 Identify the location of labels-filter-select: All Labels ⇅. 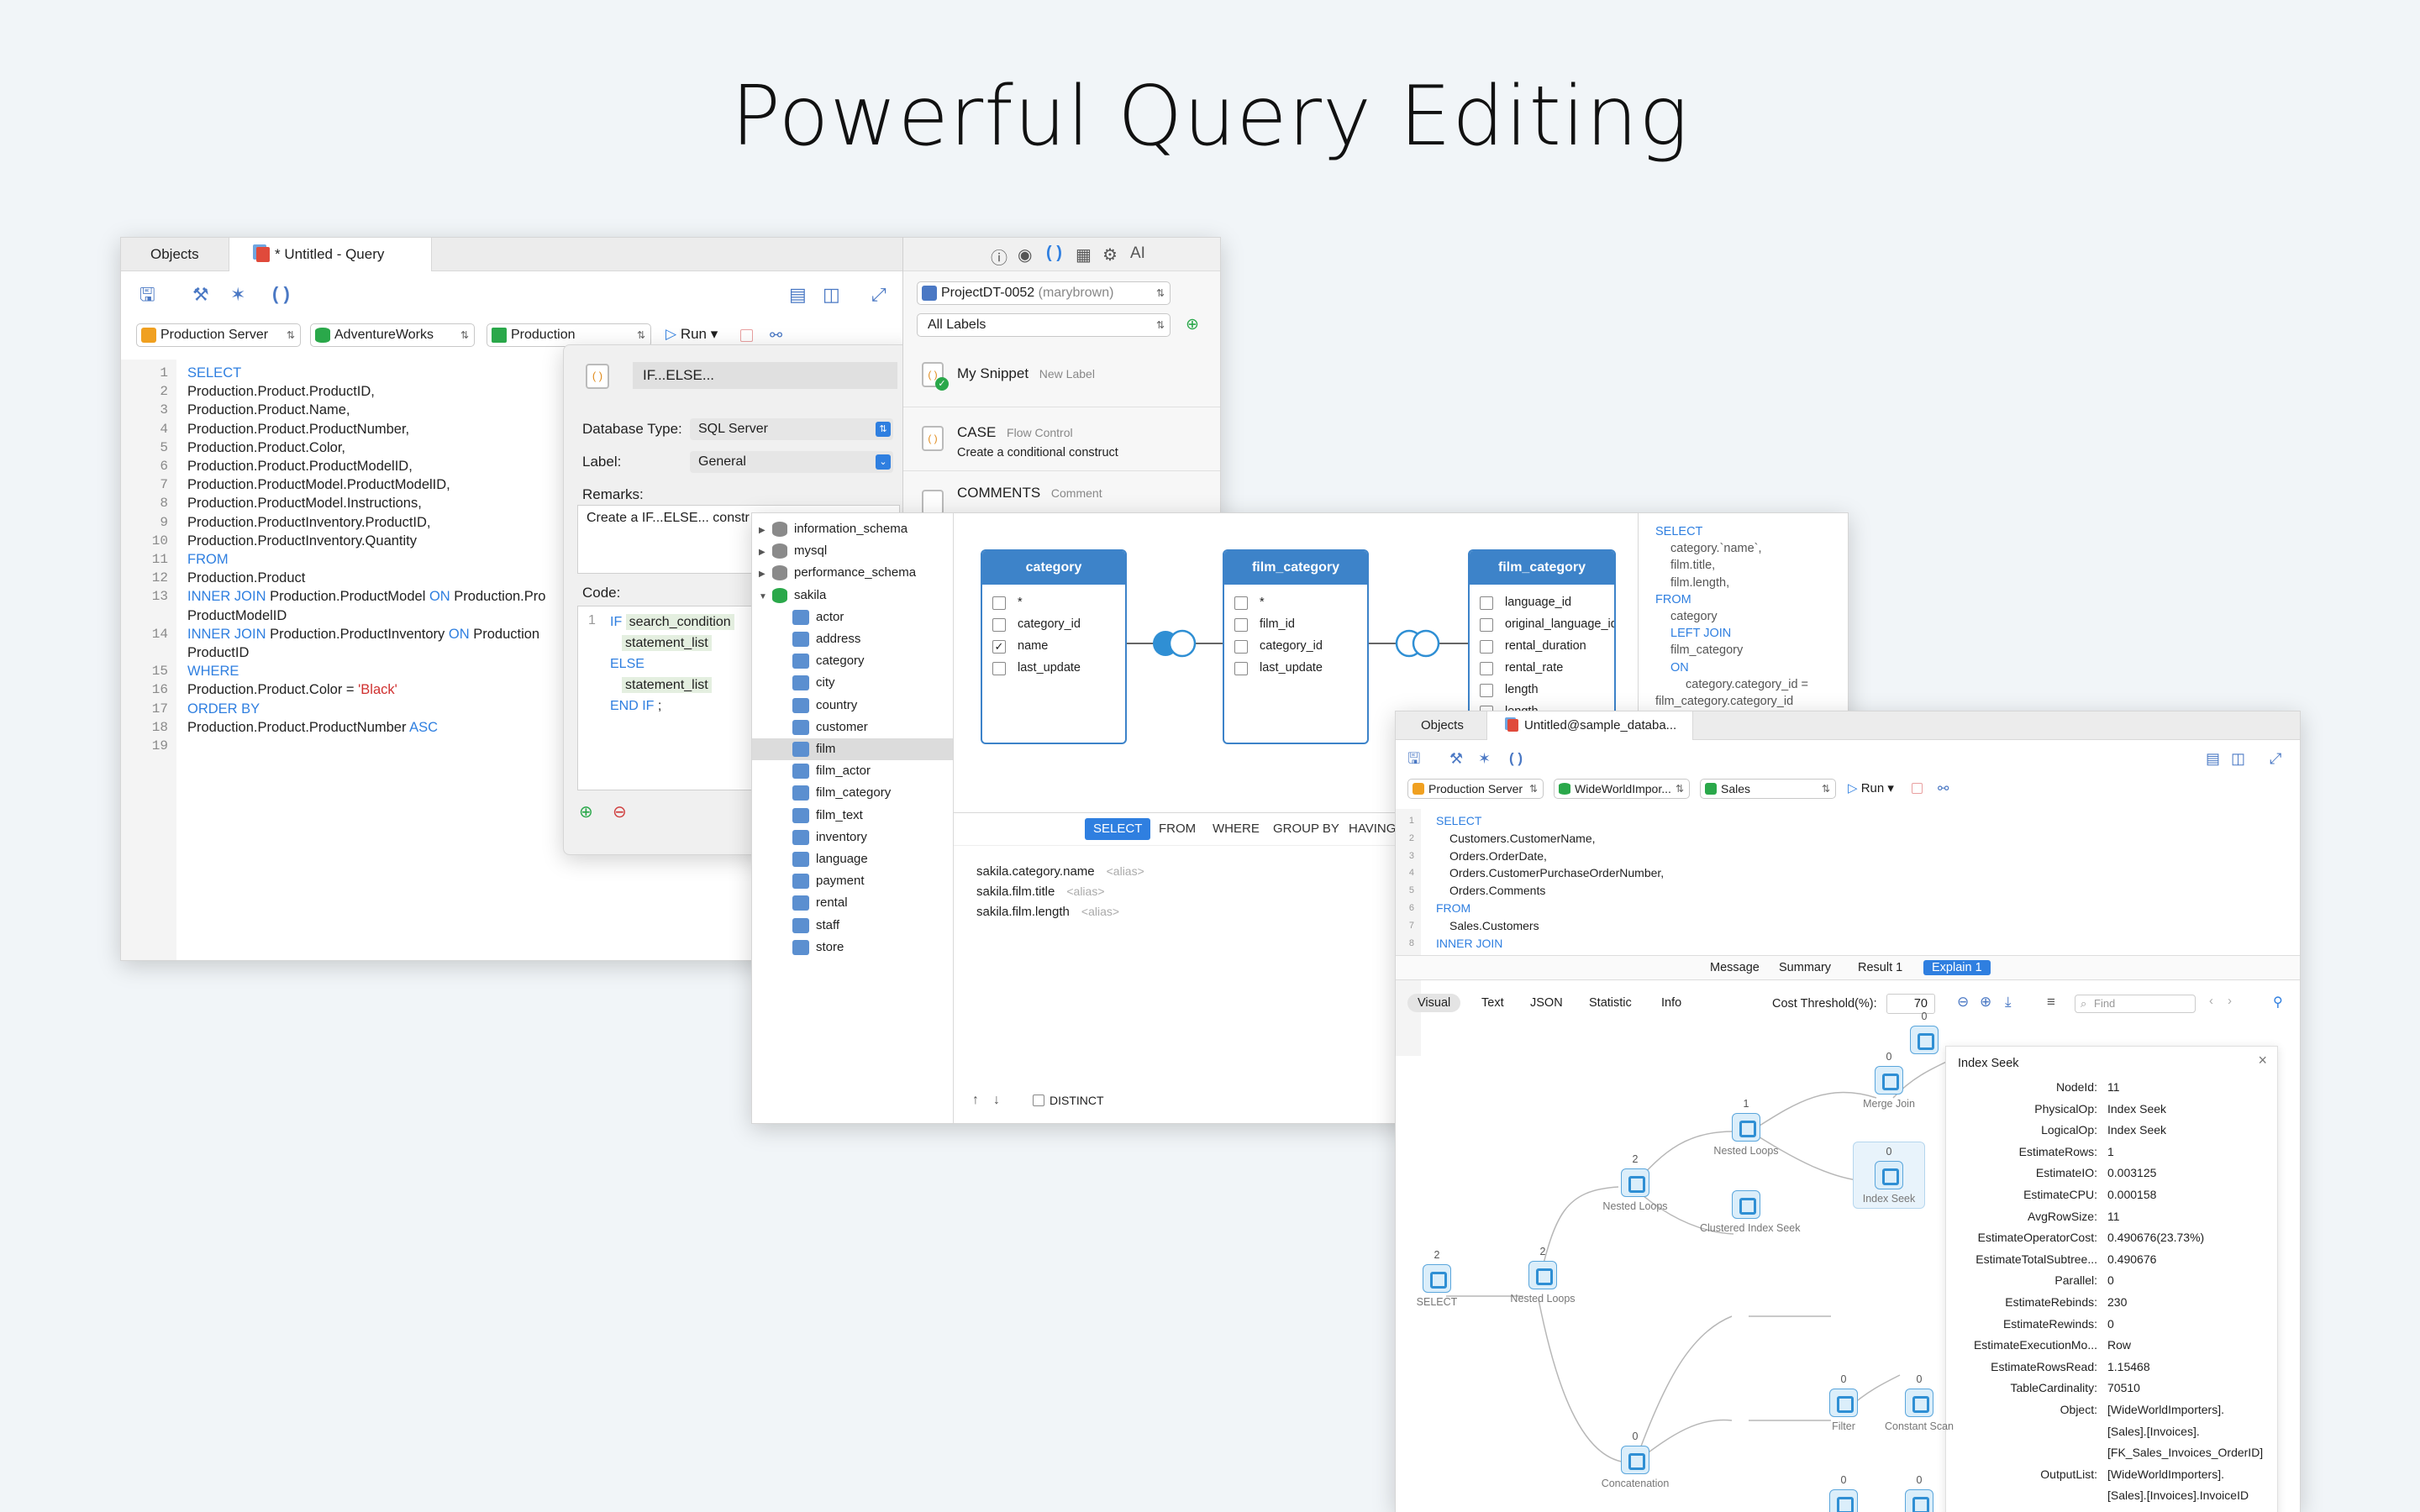
(1044, 325).